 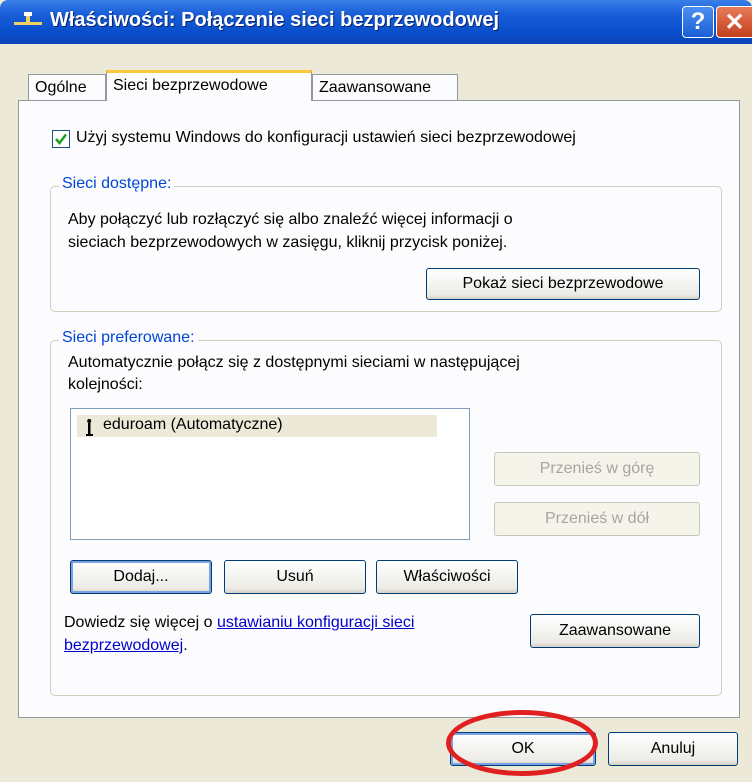 I want to click on learn-more-text-line2: bezprzewodowej., so click(x=126, y=646).